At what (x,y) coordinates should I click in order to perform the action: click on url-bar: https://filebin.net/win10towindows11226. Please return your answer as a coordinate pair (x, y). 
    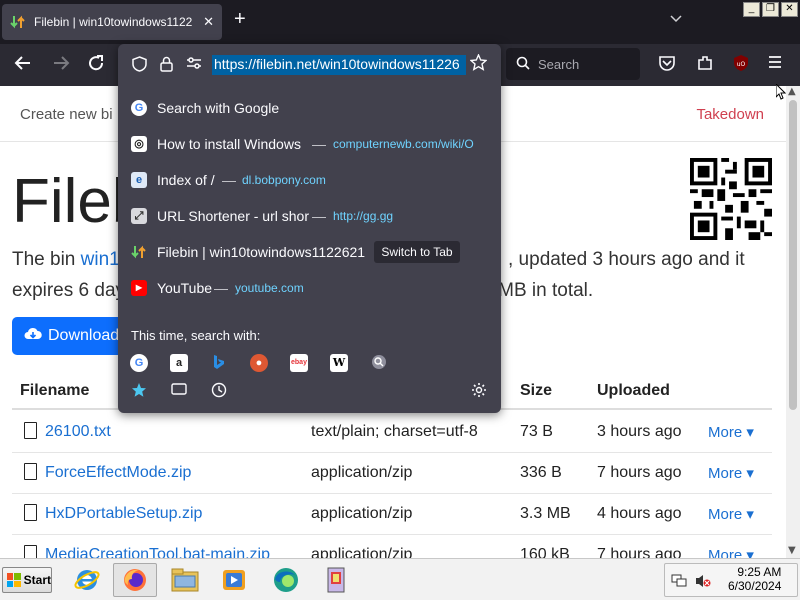
    Looking at the image, I should click on (309, 65).